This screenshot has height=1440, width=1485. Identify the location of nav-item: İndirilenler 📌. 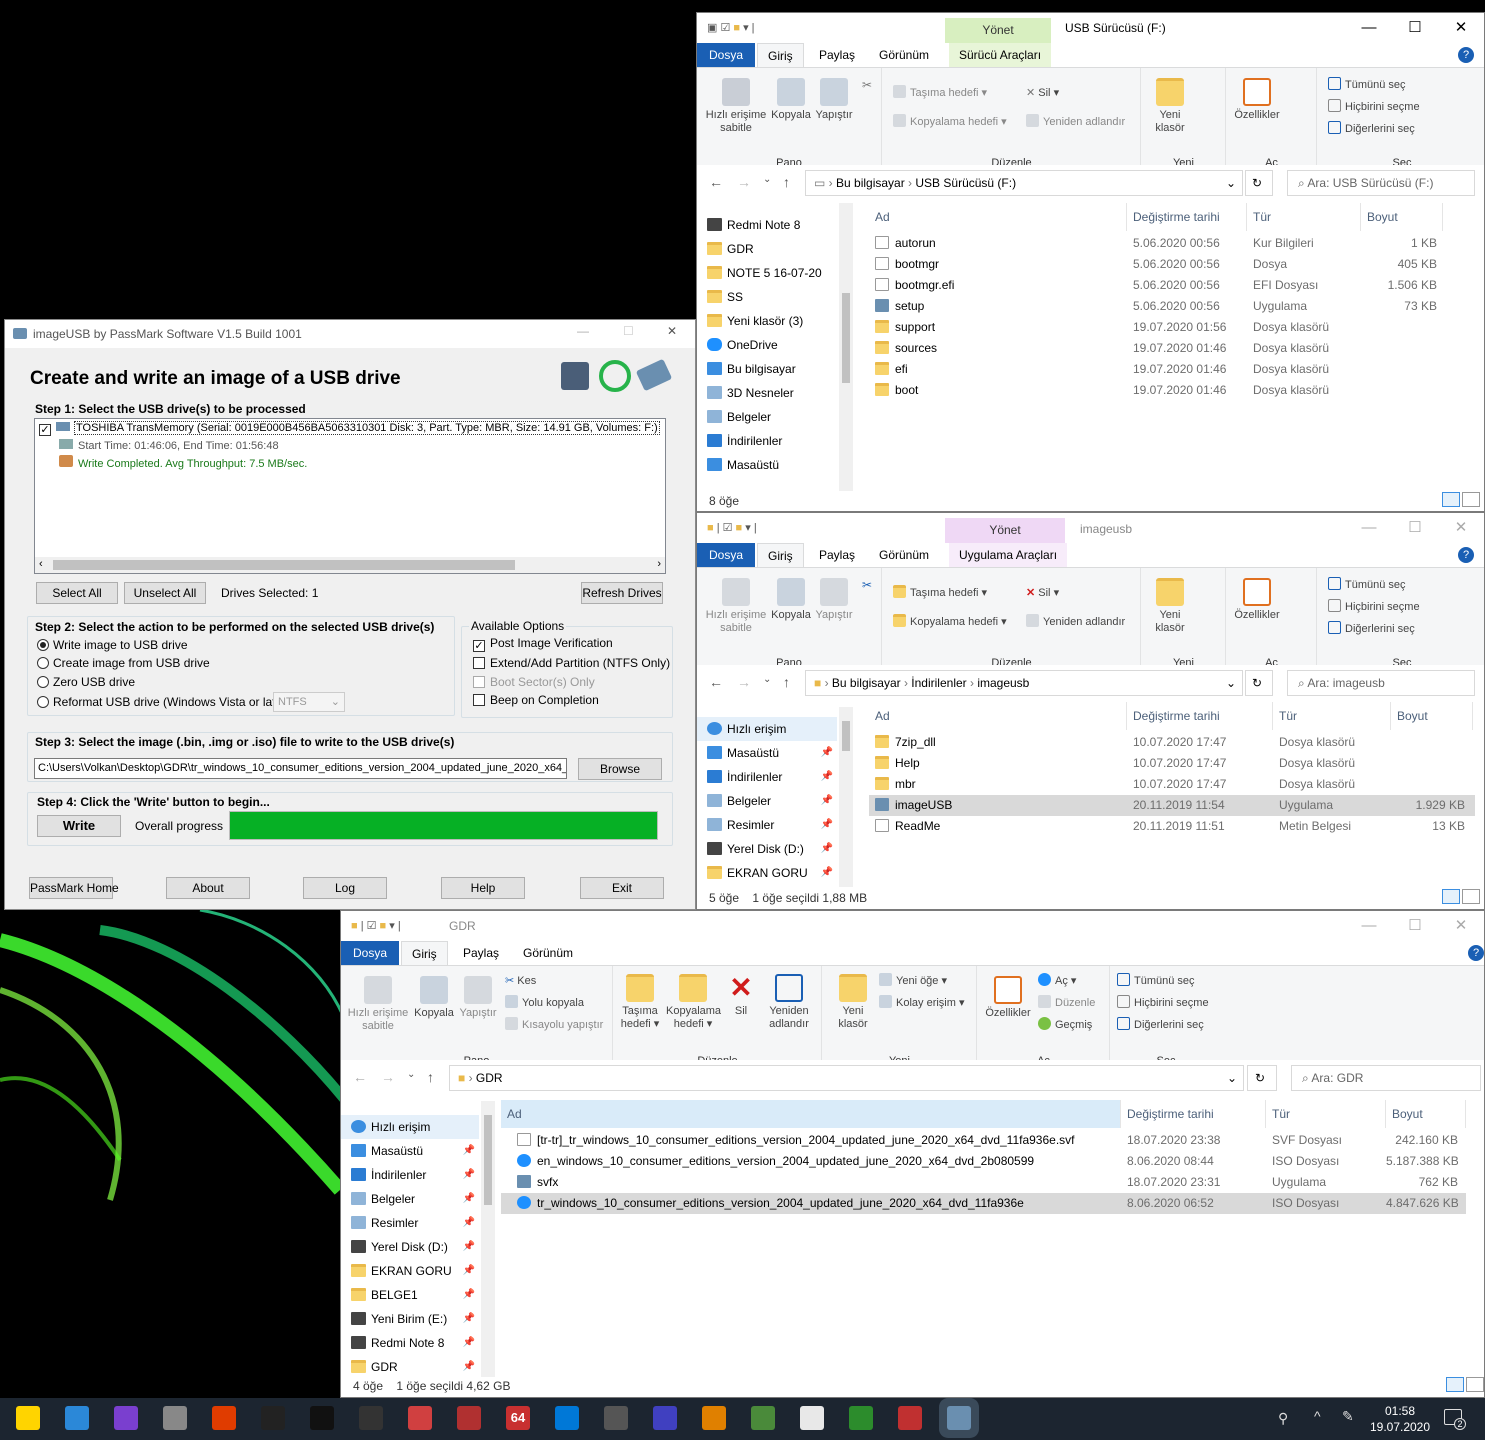
(767, 777).